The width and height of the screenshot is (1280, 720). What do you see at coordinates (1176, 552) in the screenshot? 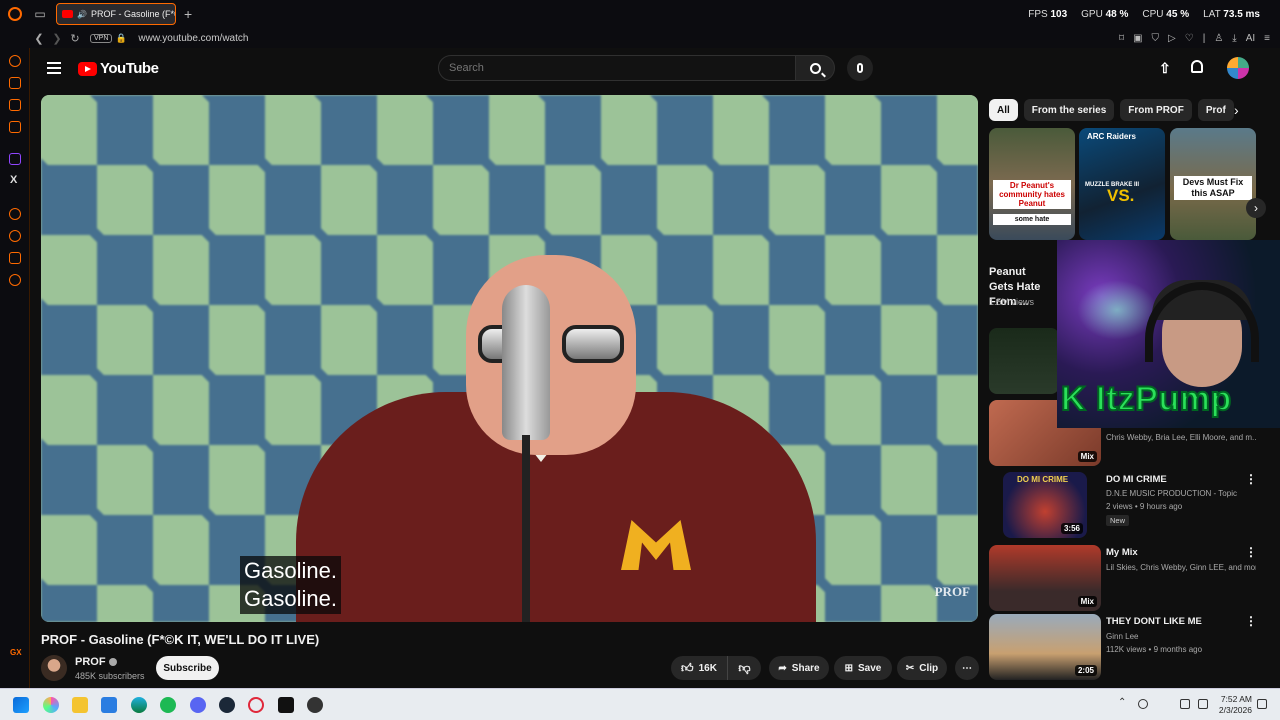
I see `video-title: My Mix` at bounding box center [1176, 552].